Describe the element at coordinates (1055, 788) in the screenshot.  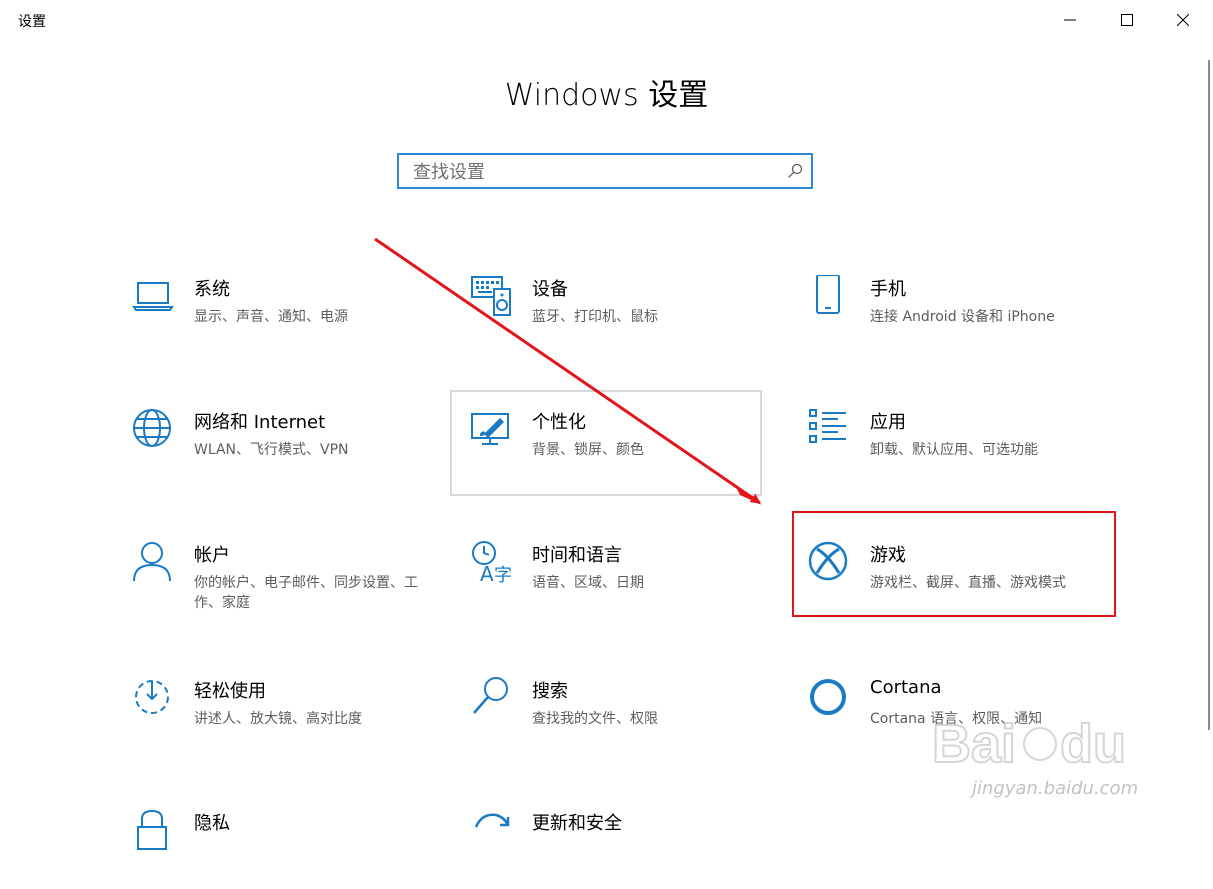
I see `watermark-text: jingyan.baidu.com` at that location.